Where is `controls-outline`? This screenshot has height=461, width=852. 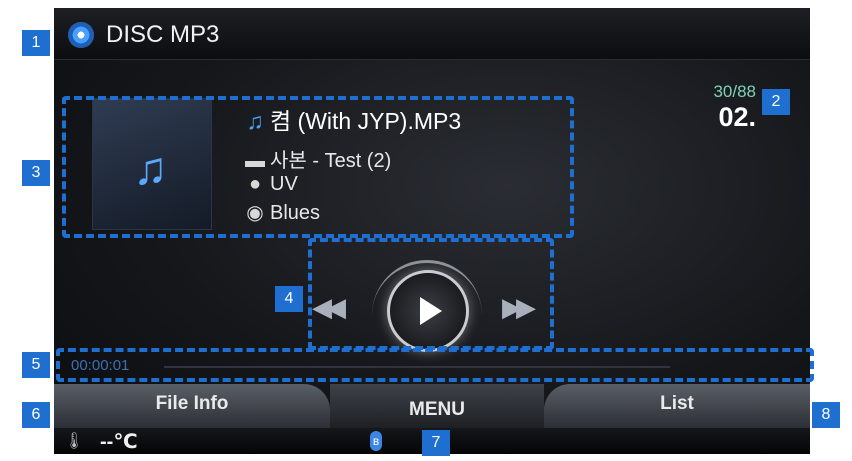
controls-outline is located at coordinates (431, 294).